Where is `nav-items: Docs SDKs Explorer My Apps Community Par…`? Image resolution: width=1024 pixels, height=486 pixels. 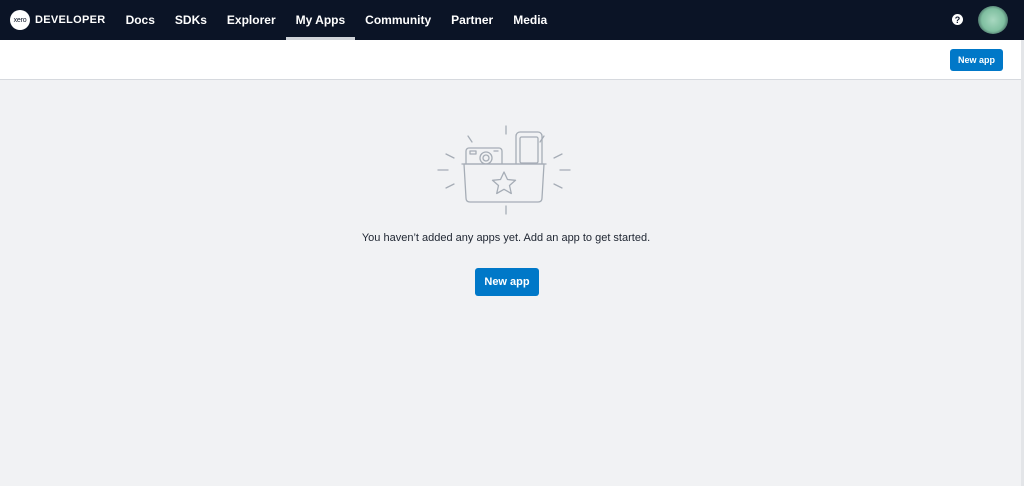
nav-items: Docs SDKs Explorer My Apps Community Par… is located at coordinates (337, 20).